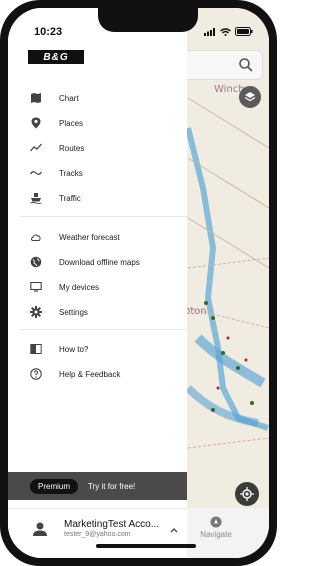  What do you see at coordinates (216, 534) in the screenshot?
I see `navigate-label: Navigate` at bounding box center [216, 534].